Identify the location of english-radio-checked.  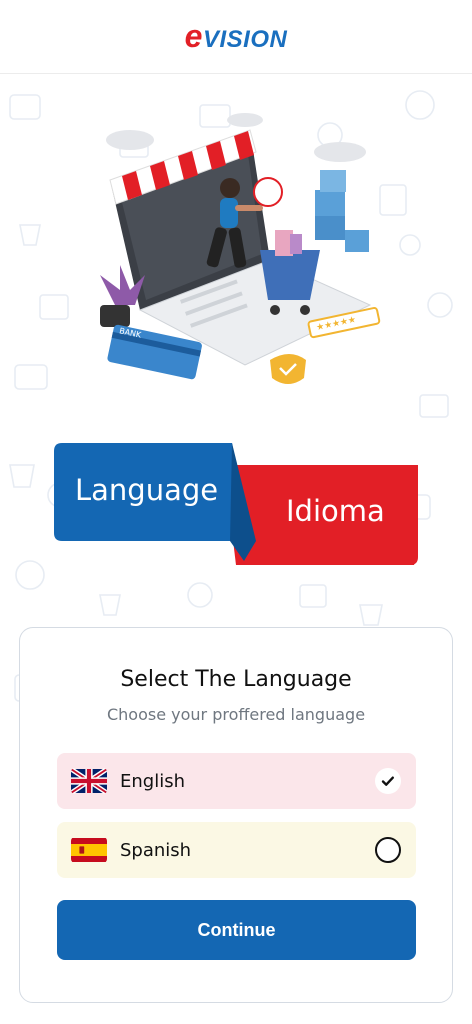
(388, 781).